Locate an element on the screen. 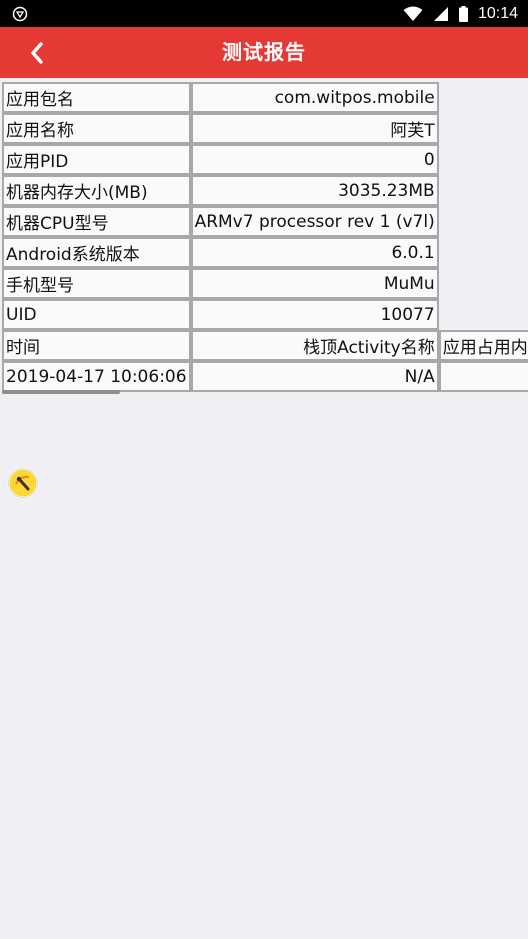 Image resolution: width=528 pixels, height=939 pixels. table-row: 机器内存大小(MB) 3035.23MB is located at coordinates (265, 190).